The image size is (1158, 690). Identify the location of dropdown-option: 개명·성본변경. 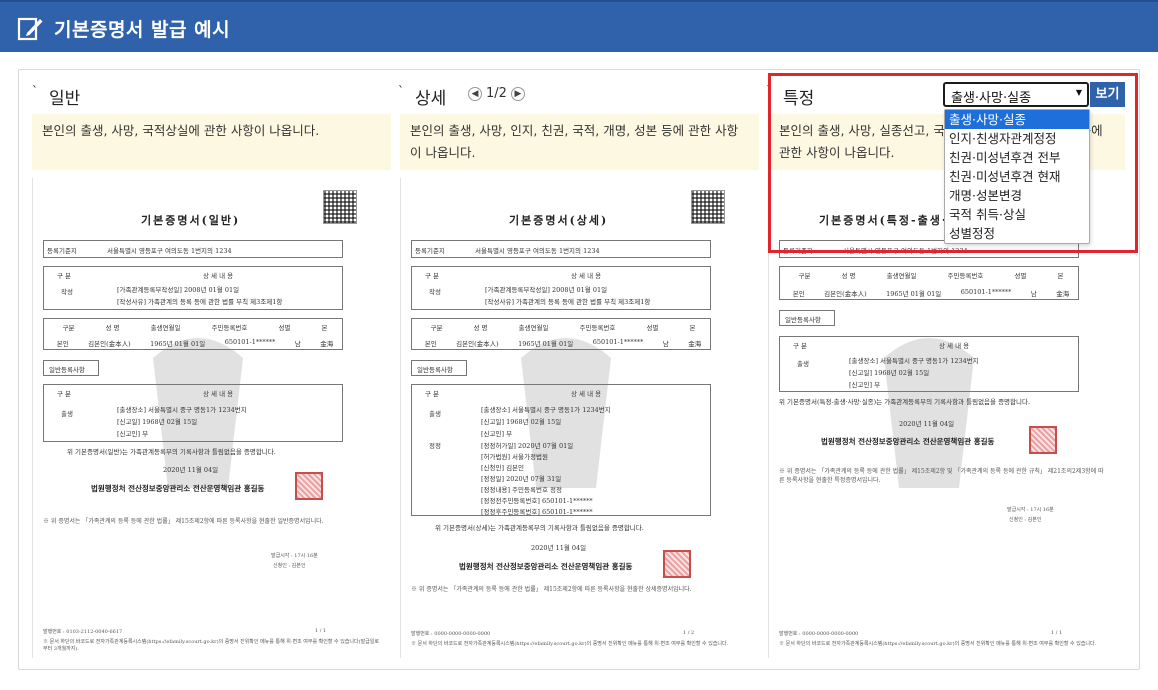
(1017, 195).